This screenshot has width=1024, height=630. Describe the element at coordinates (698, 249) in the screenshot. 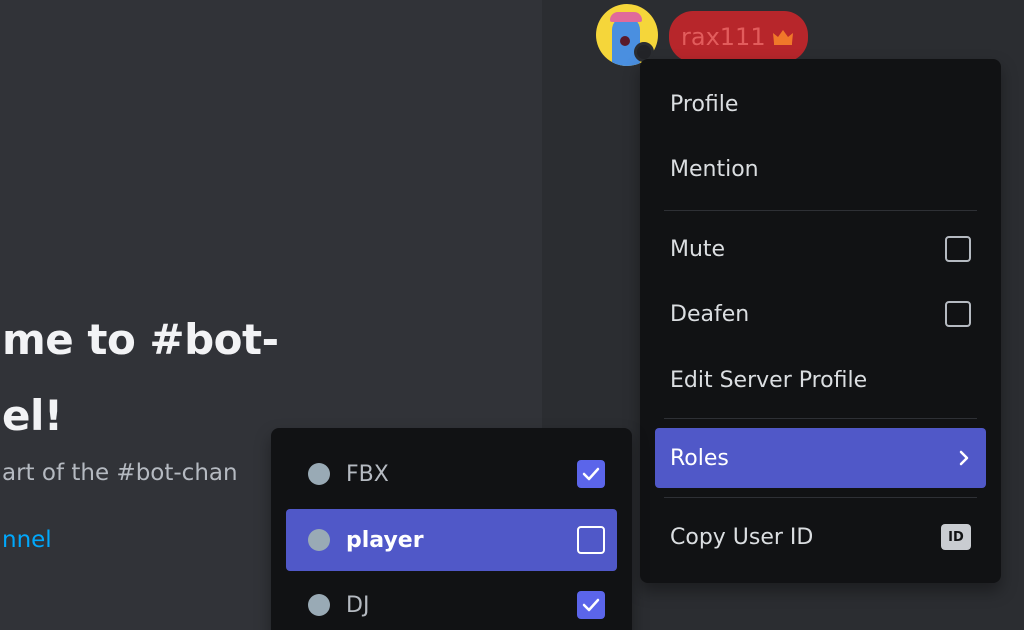

I see `menu-item-label: Mute` at that location.